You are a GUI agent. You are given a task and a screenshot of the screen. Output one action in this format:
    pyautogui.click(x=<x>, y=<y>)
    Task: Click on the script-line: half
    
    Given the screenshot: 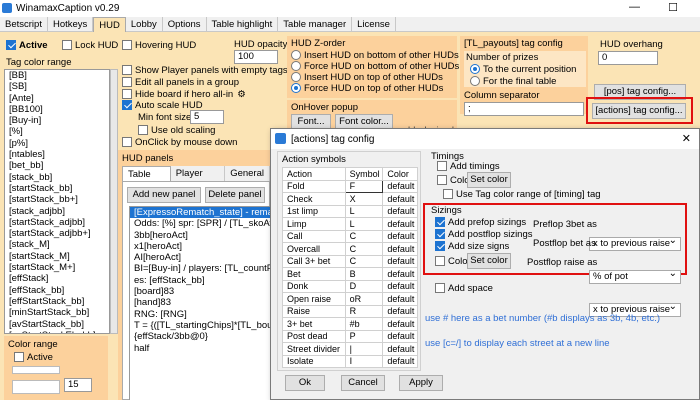 What is the action you would take?
    pyautogui.click(x=200, y=348)
    